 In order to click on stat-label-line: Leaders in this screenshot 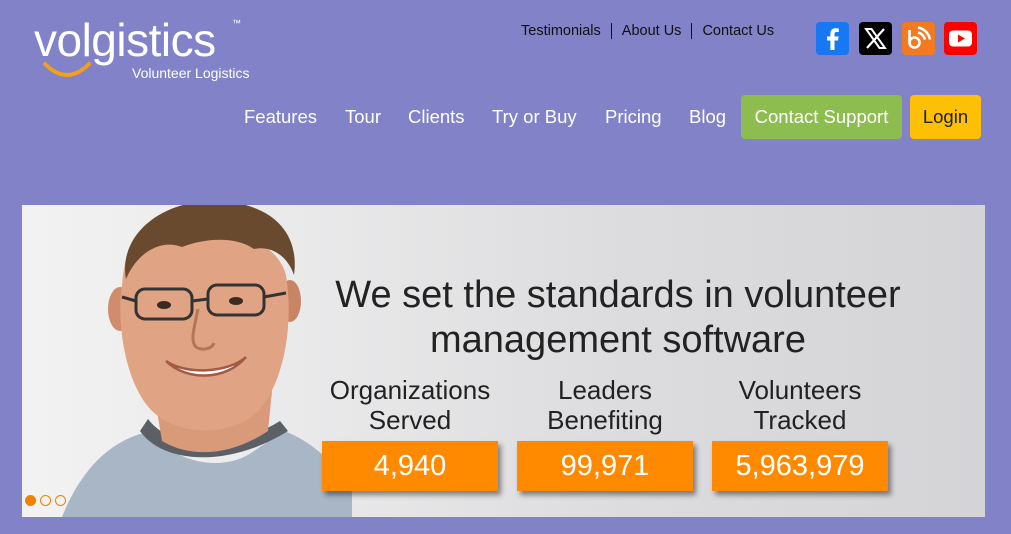, I will do `click(605, 390)`.